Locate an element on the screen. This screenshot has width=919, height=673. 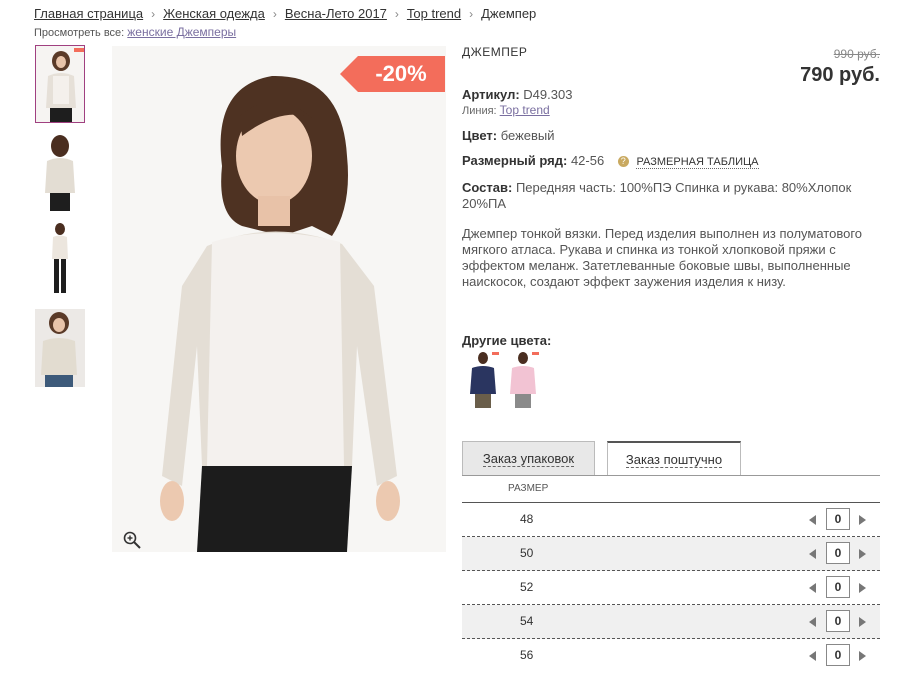
tab-pack-order-label: Заказ упаковок is located at coordinates (528, 459).